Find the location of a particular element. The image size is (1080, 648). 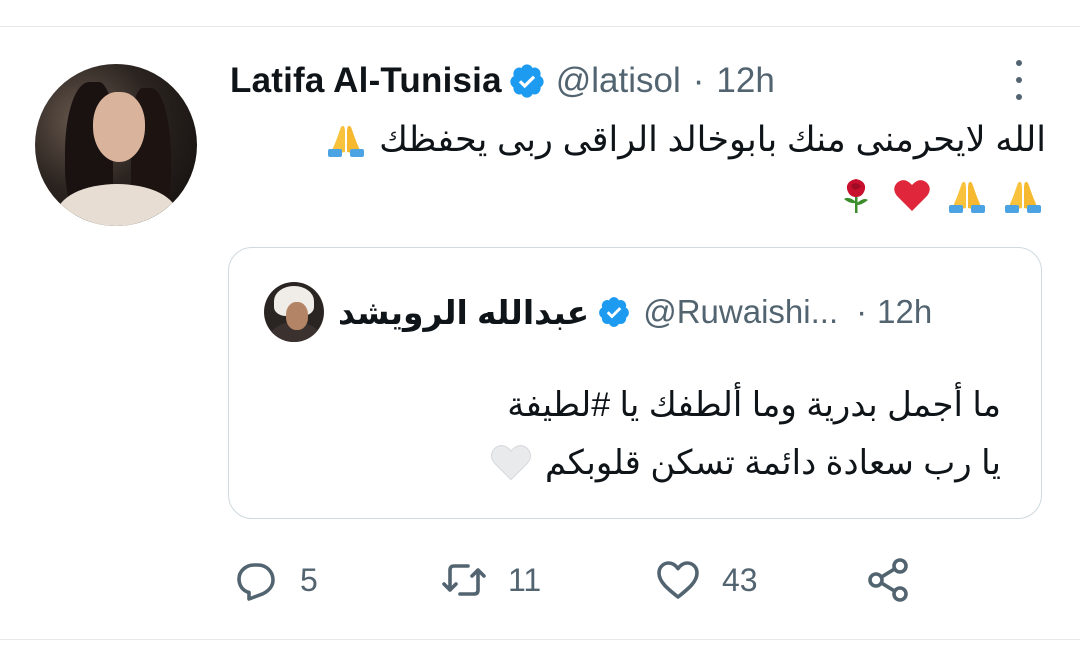

more-options-icon is located at coordinates (1019, 80).